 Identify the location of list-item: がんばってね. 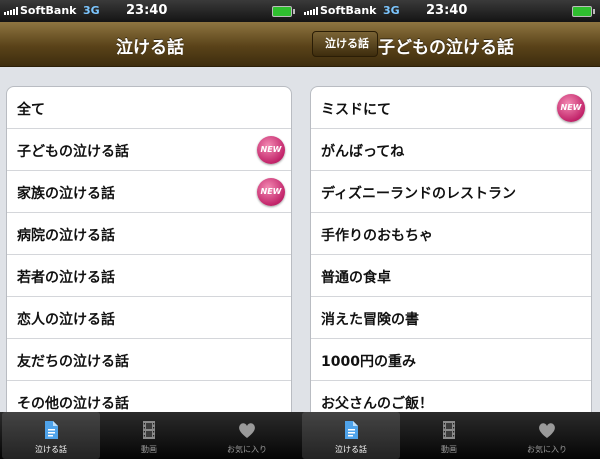
(451, 150).